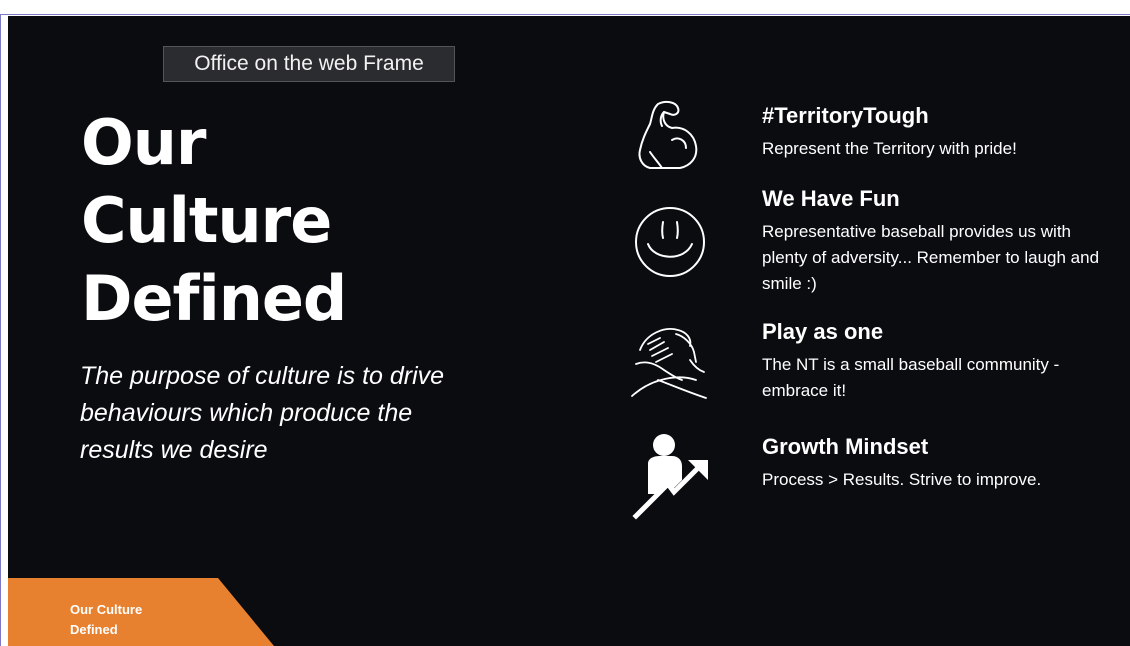 The height and width of the screenshot is (646, 1130). I want to click on footer-badge-line-2: Defined, so click(94, 629).